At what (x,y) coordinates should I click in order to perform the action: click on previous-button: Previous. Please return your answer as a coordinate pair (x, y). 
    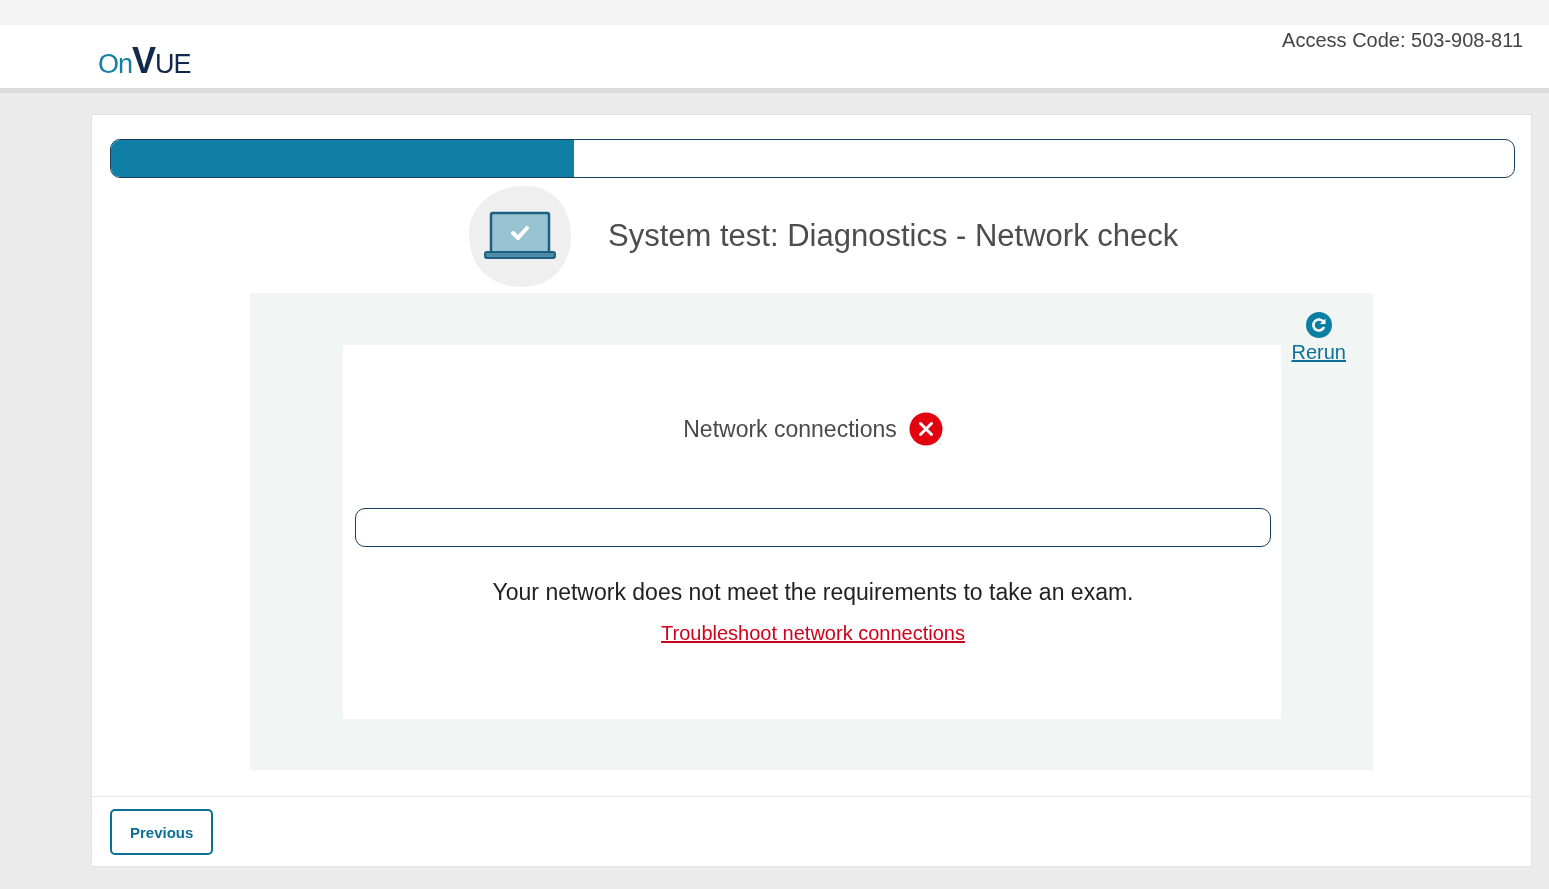
    Looking at the image, I should click on (162, 832).